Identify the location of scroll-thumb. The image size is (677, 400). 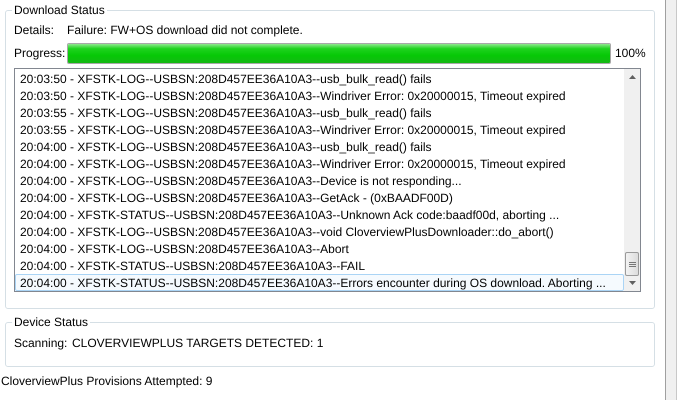
(632, 264).